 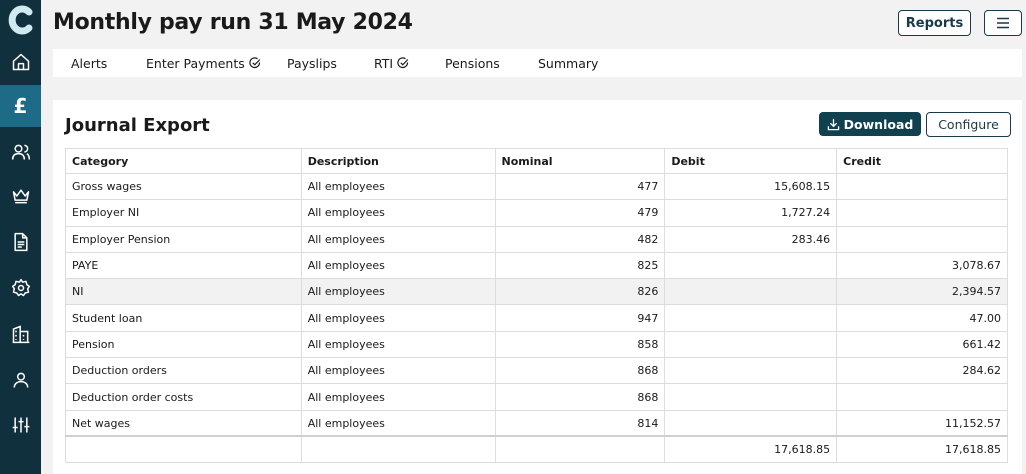 I want to click on cell-credit: 11,152.57, so click(x=922, y=423).